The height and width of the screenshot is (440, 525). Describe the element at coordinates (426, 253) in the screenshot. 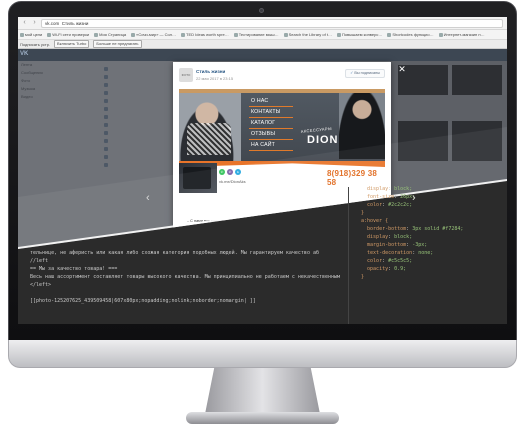

I see `css-value: none;` at that location.